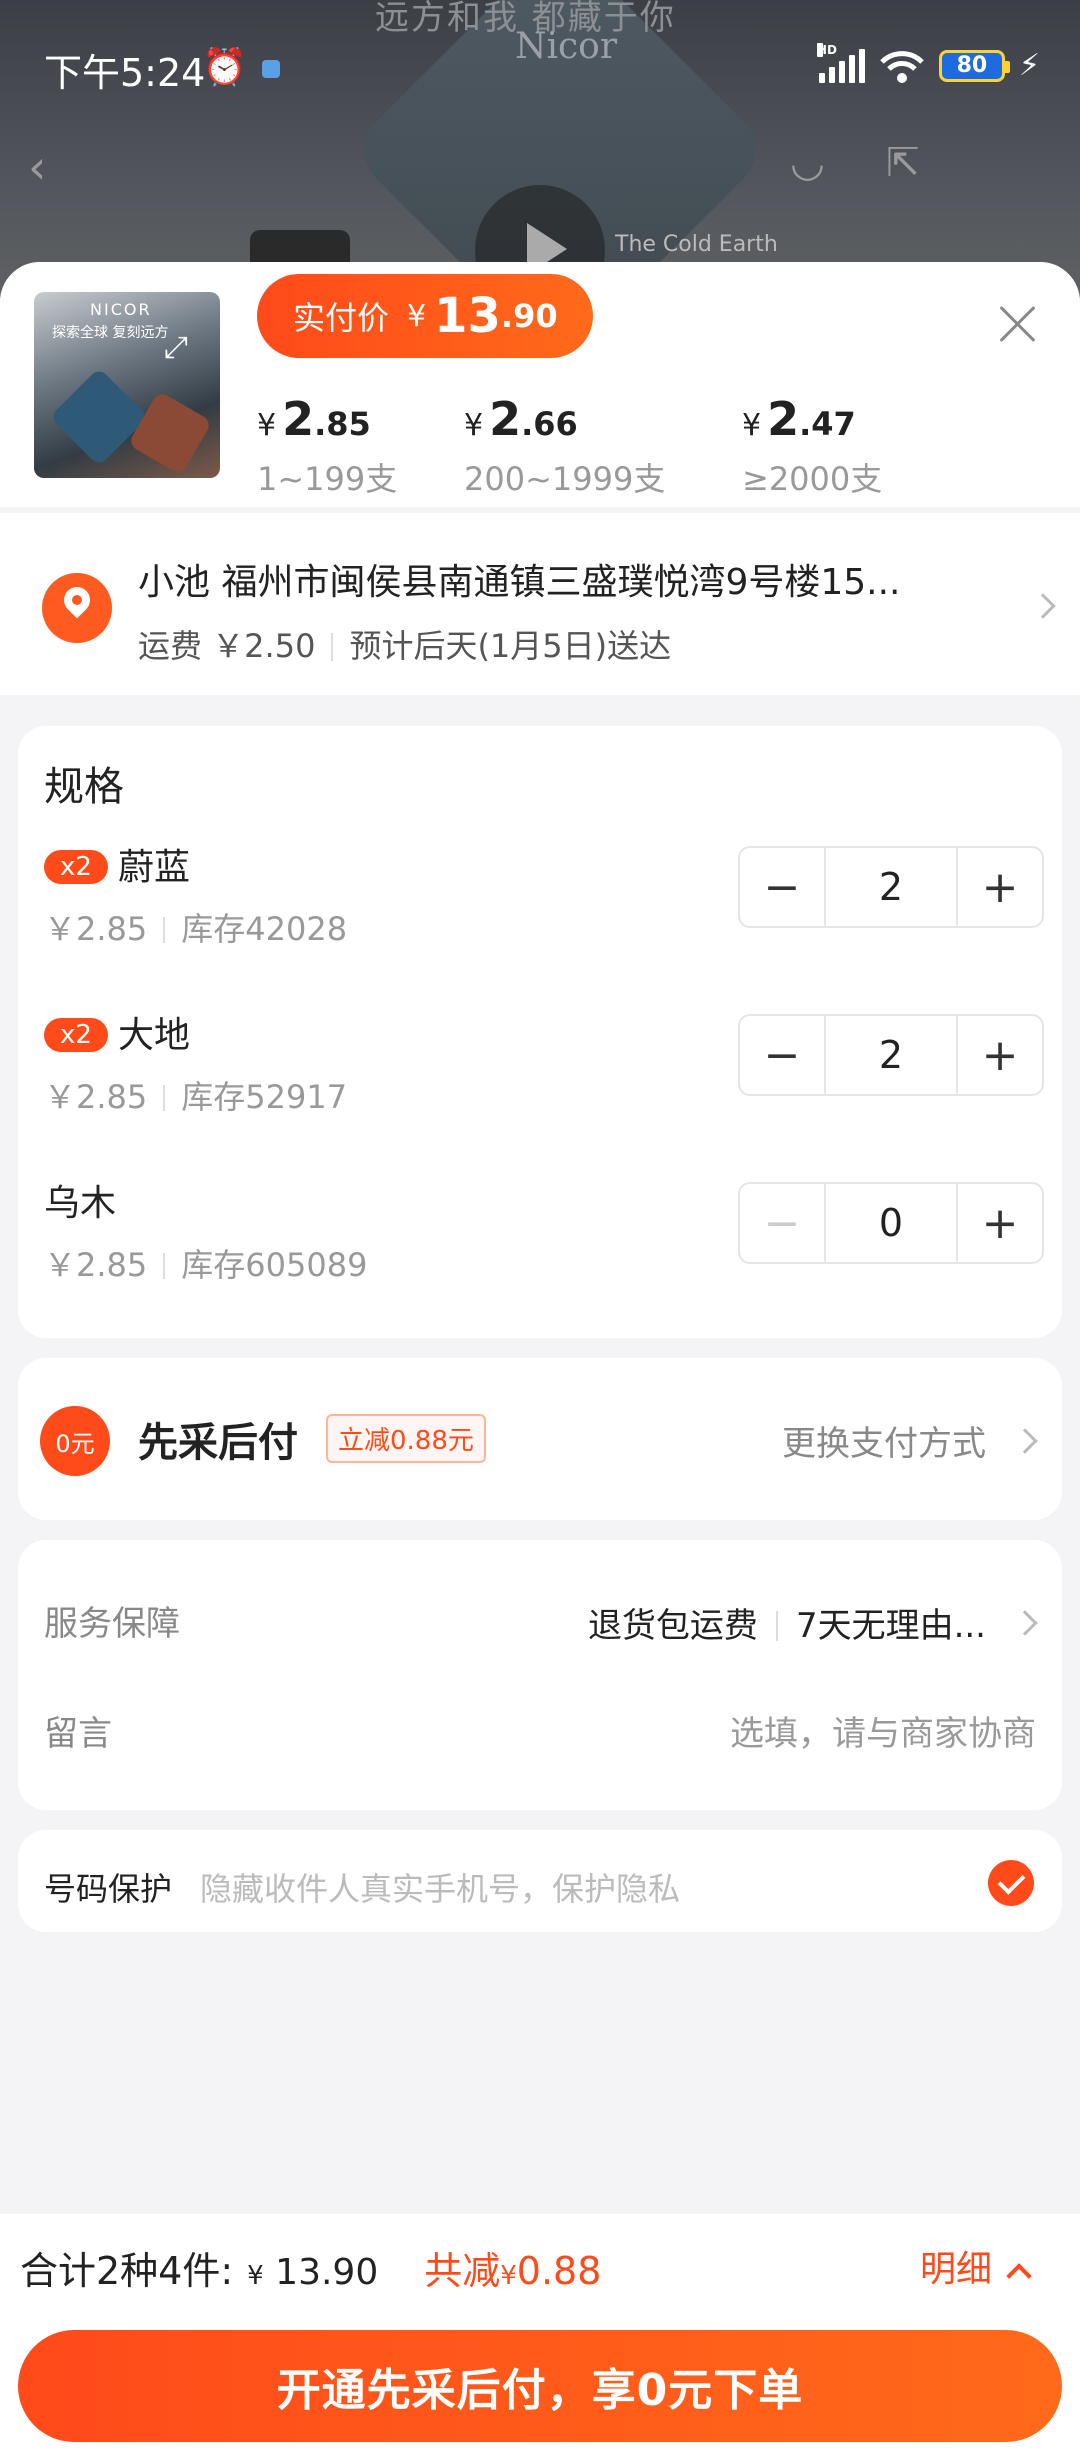  I want to click on signal-icon: HD, so click(840, 62).